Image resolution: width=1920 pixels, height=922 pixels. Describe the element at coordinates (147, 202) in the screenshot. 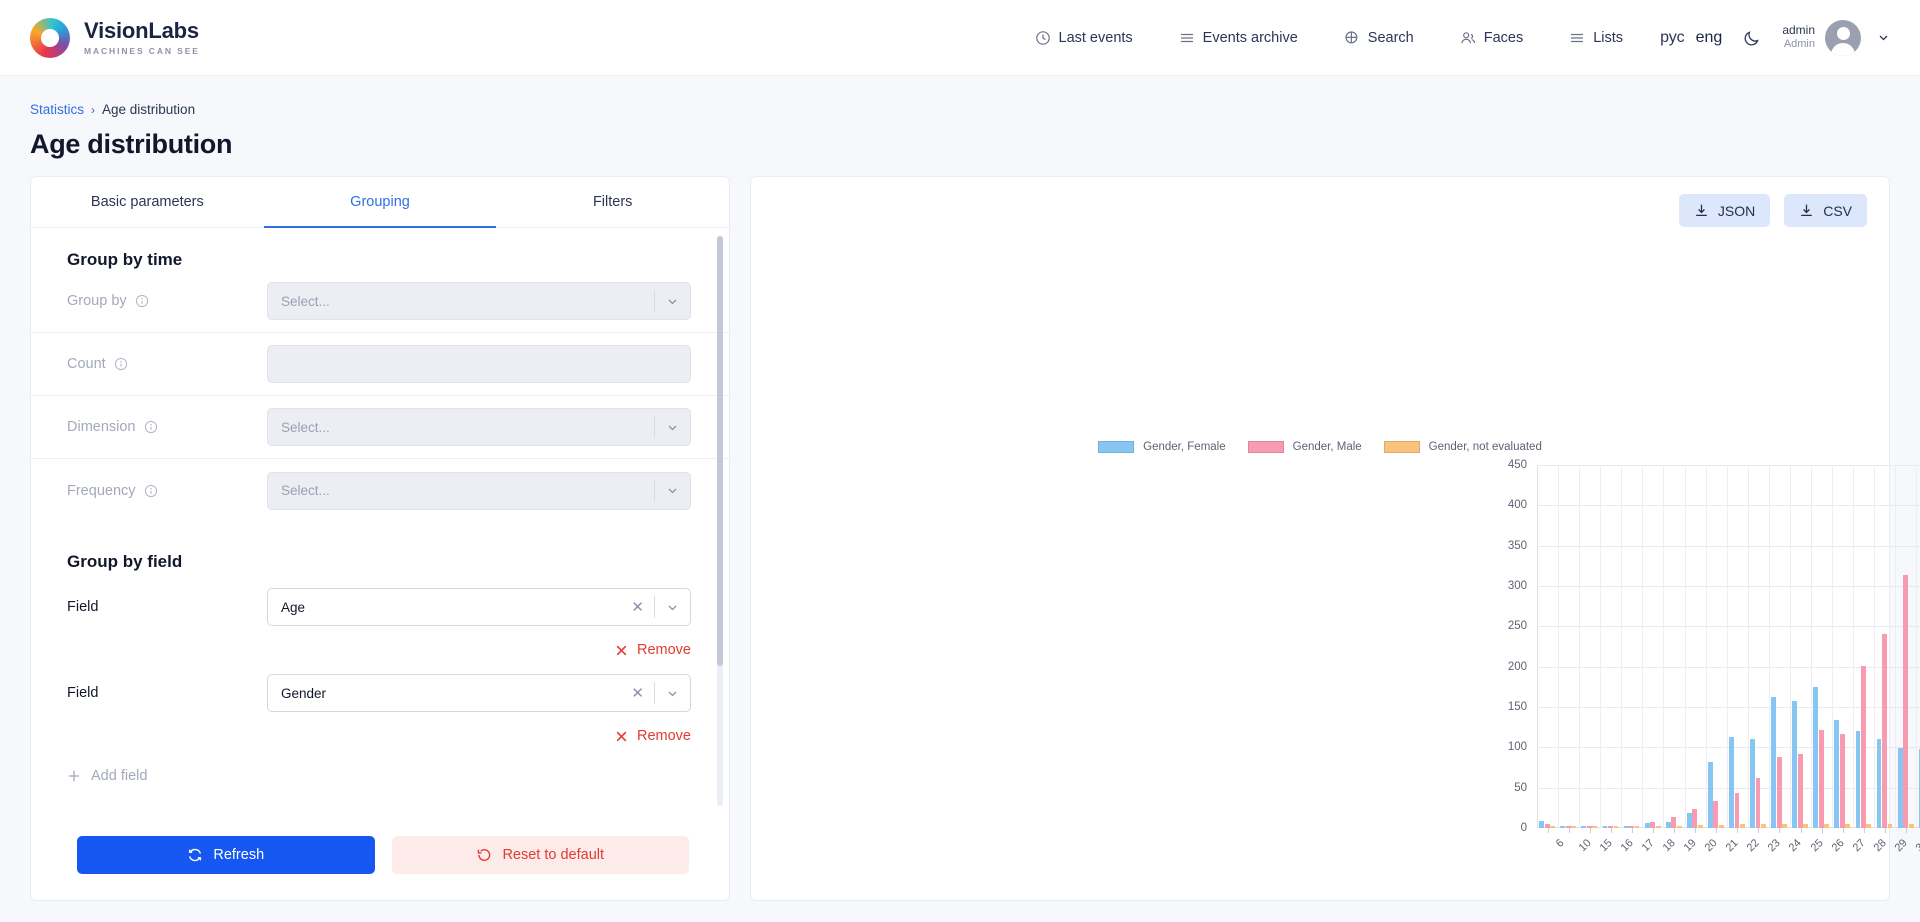

I see `tab-basic-parameters: Basic parameters` at that location.